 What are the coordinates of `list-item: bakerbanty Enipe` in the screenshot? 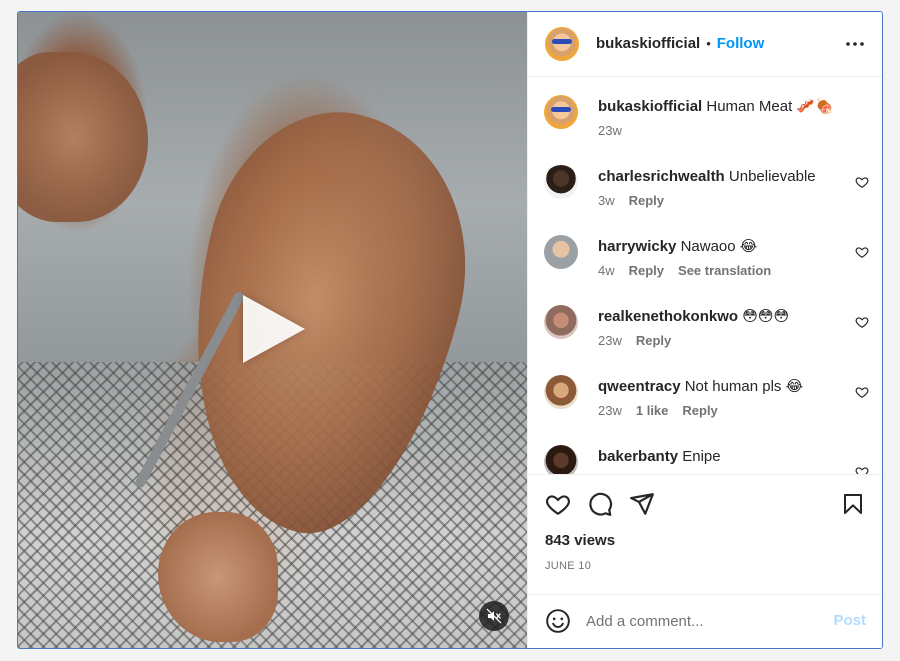 It's located at (705, 450).